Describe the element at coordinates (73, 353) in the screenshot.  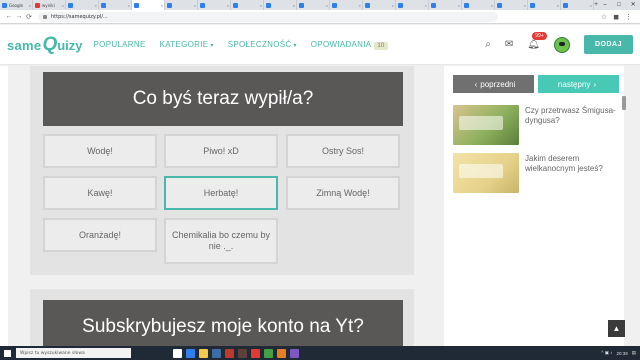
I see `taskbar-search: Wpisz tu wyszukiwane słowa` at that location.